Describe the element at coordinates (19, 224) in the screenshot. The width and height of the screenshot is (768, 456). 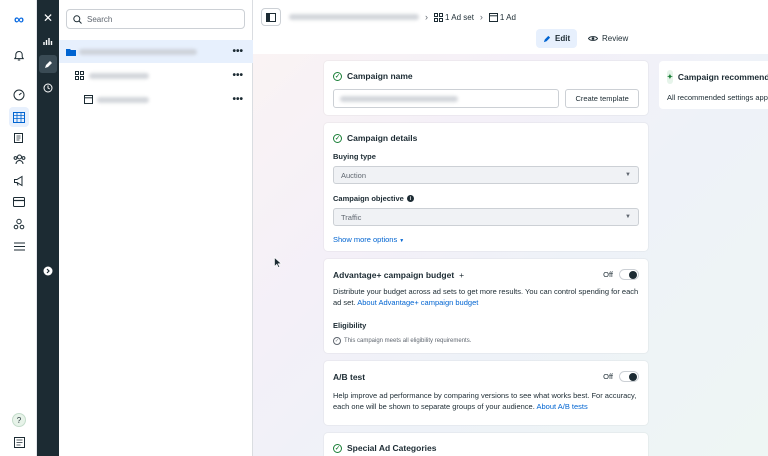
I see `business-tools-icon` at that location.